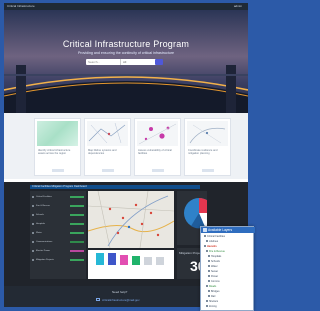 The image size is (320, 311). Describe the element at coordinates (126, 44) in the screenshot. I see `hero-title: Critical Infrastructure Program` at that location.